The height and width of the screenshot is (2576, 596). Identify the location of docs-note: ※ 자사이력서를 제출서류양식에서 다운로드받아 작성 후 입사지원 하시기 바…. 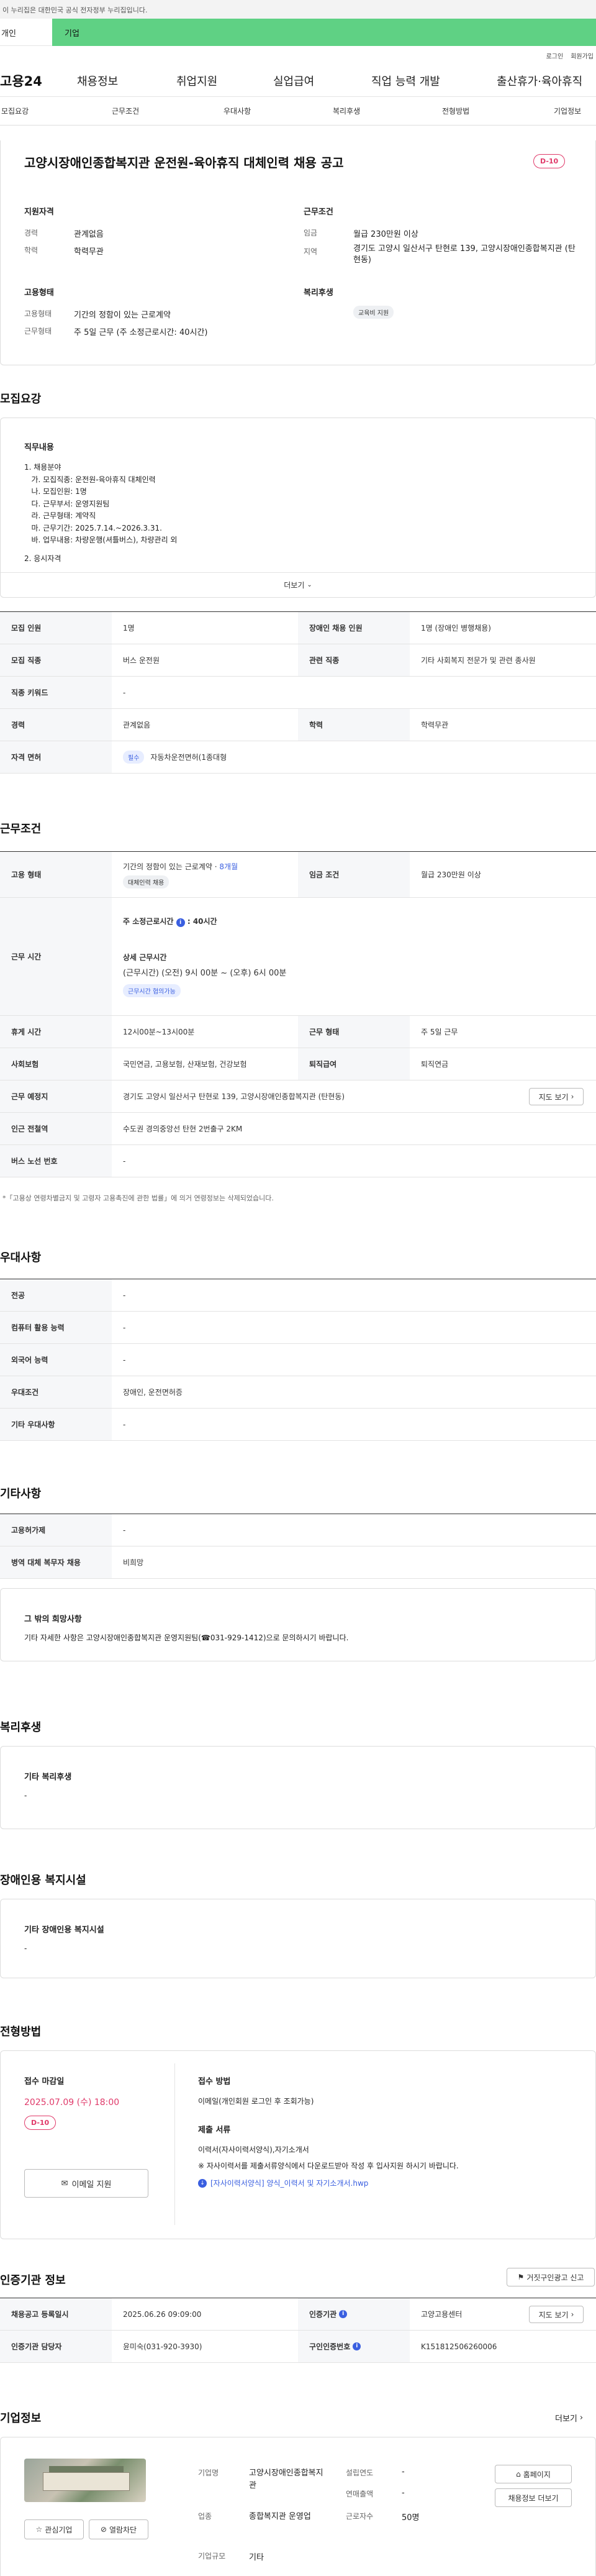
(328, 2166).